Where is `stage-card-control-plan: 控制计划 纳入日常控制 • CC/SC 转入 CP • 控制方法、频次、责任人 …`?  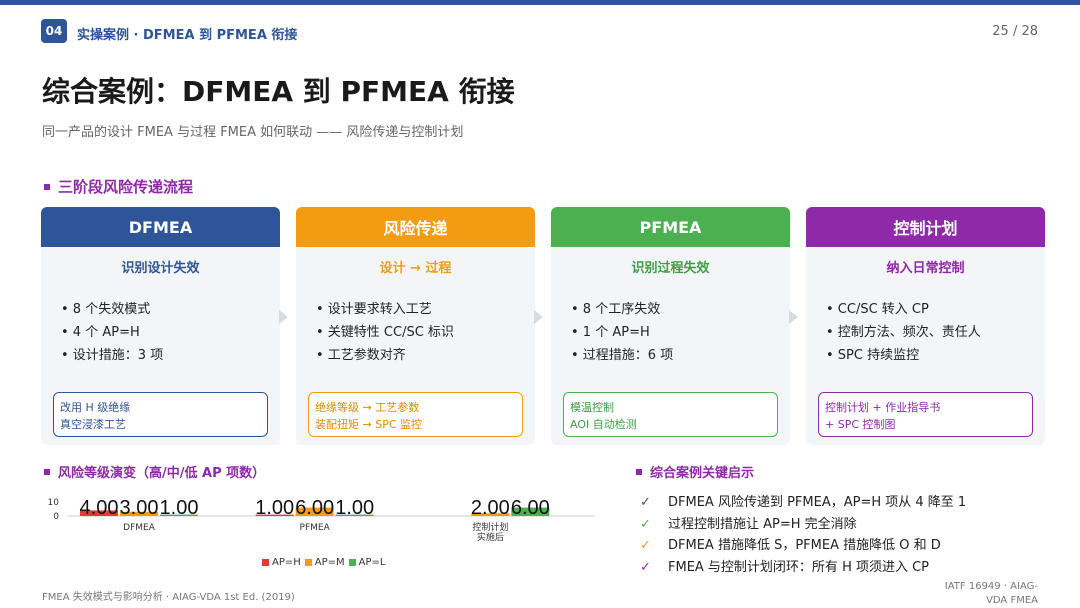 stage-card-control-plan: 控制计划 纳入日常控制 • CC/SC 转入 CP • 控制方法、频次、责任人 … is located at coordinates (925, 326).